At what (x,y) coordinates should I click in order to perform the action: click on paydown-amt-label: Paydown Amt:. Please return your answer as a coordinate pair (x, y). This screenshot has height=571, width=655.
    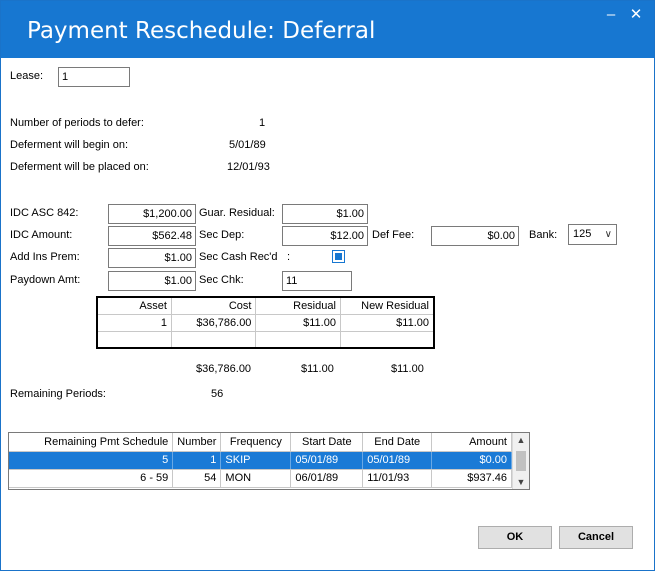
    Looking at the image, I should click on (45, 280).